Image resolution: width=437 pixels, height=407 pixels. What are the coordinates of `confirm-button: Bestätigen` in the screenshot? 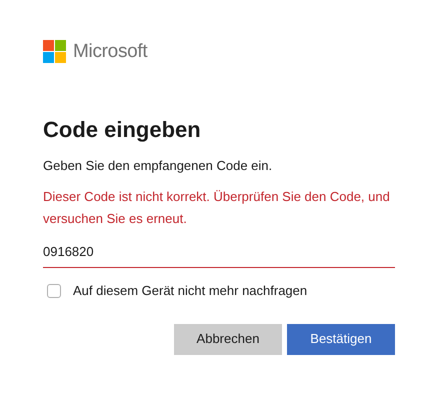 It's located at (341, 339).